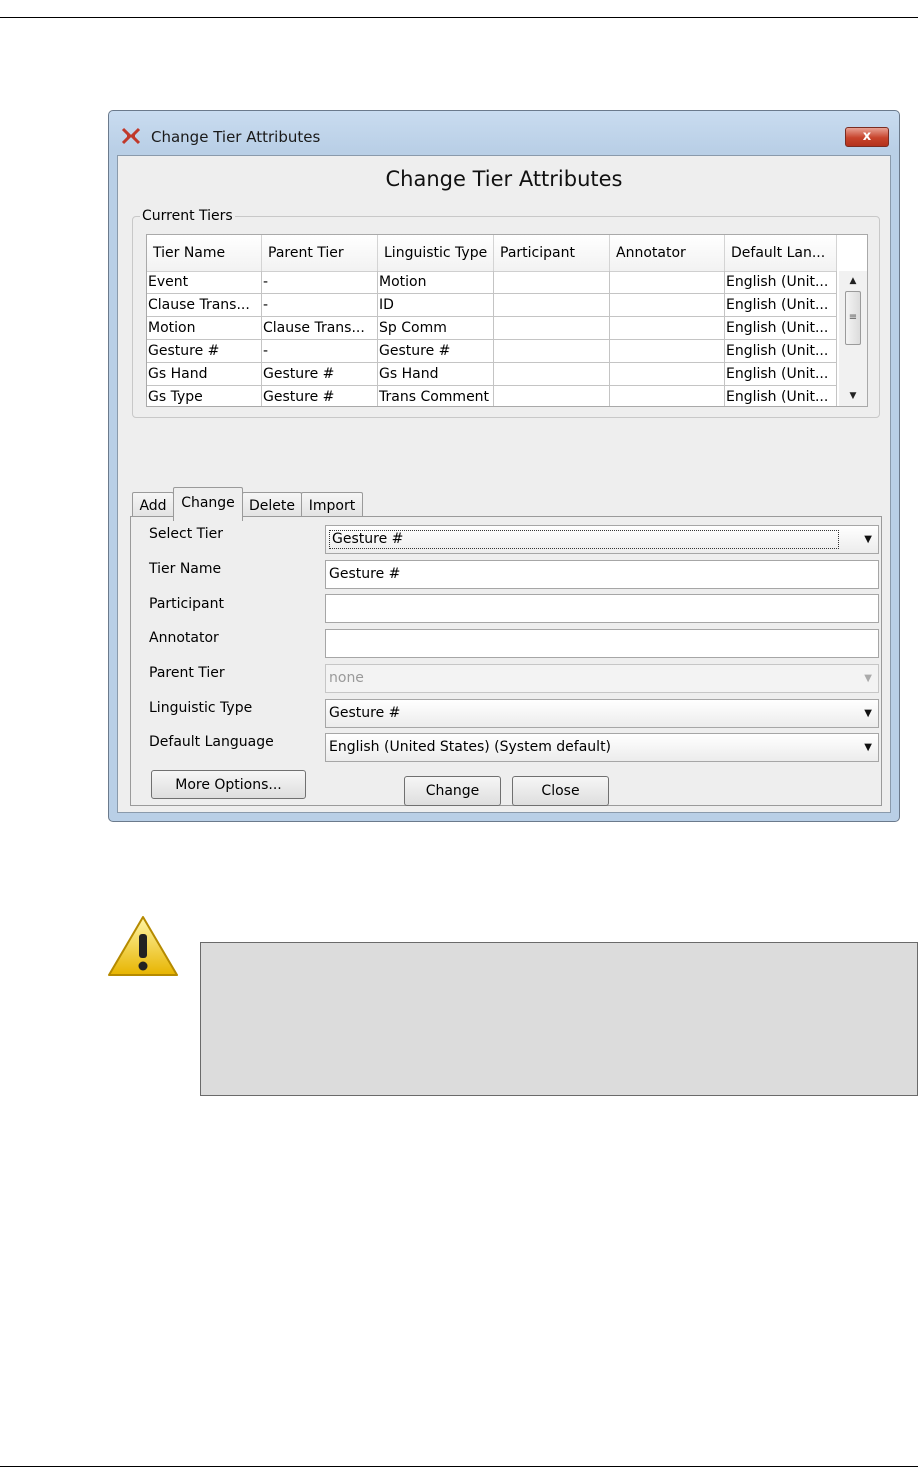  What do you see at coordinates (131, 136) in the screenshot?
I see `elan-app-icon` at bounding box center [131, 136].